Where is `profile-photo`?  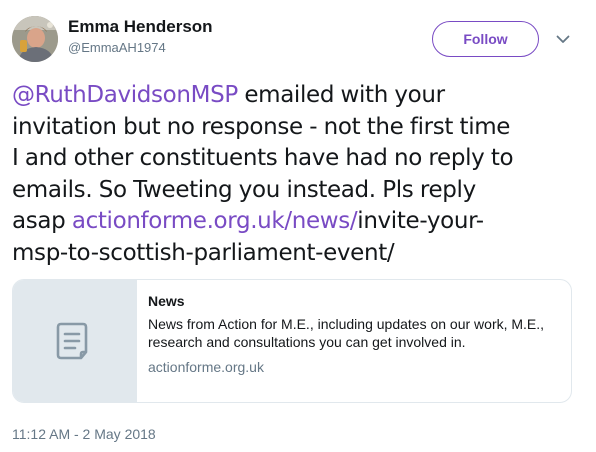
profile-photo is located at coordinates (35, 39).